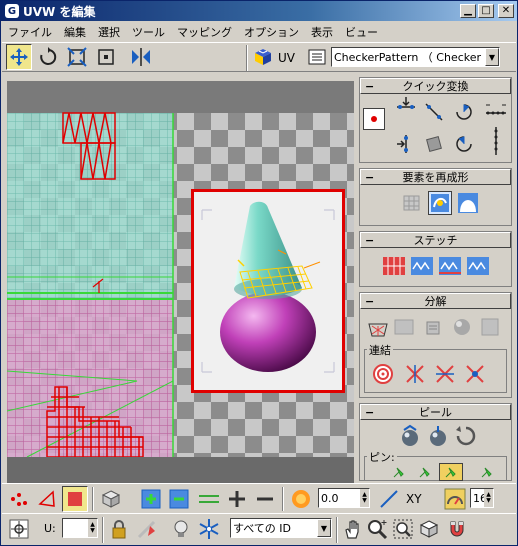 This screenshot has height=546, width=518. What do you see at coordinates (434, 112) in the screenshot?
I see `align-diagonal-button` at bounding box center [434, 112].